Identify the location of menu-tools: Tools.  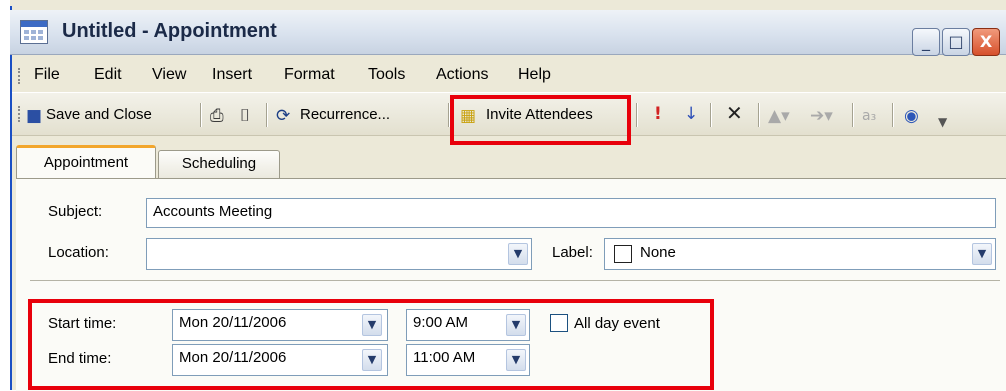
(386, 75).